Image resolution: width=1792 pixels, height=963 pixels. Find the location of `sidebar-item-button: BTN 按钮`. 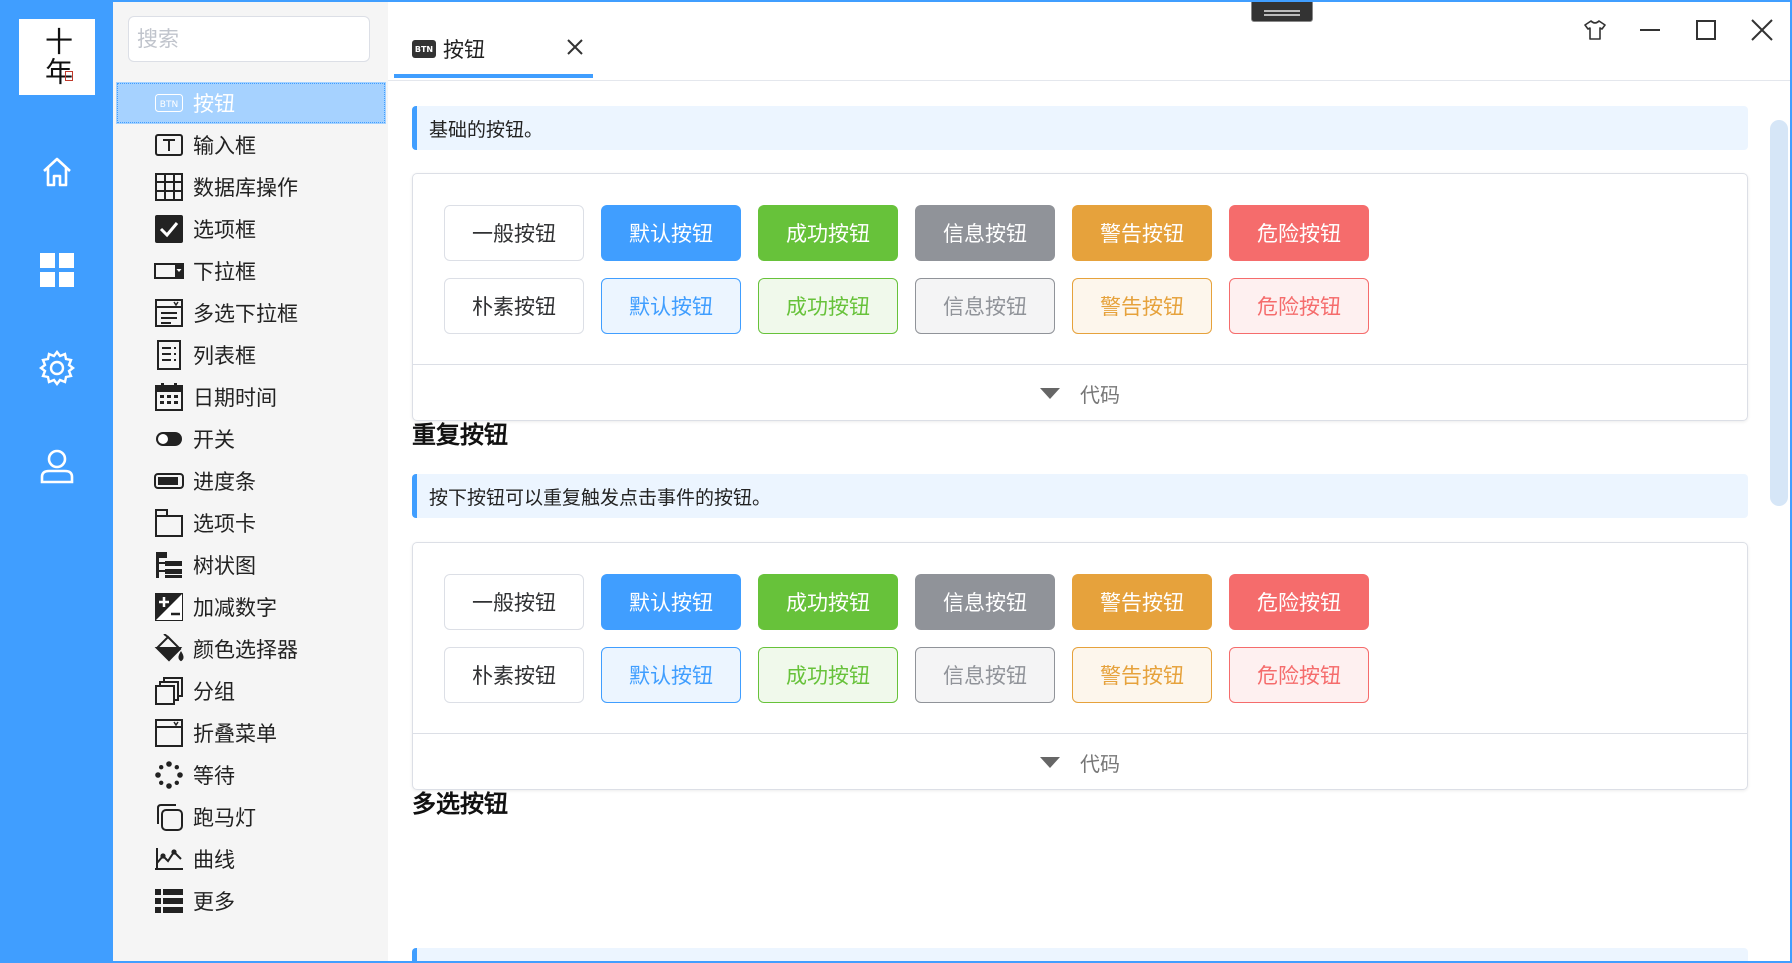

sidebar-item-button: BTN 按钮 is located at coordinates (251, 103).